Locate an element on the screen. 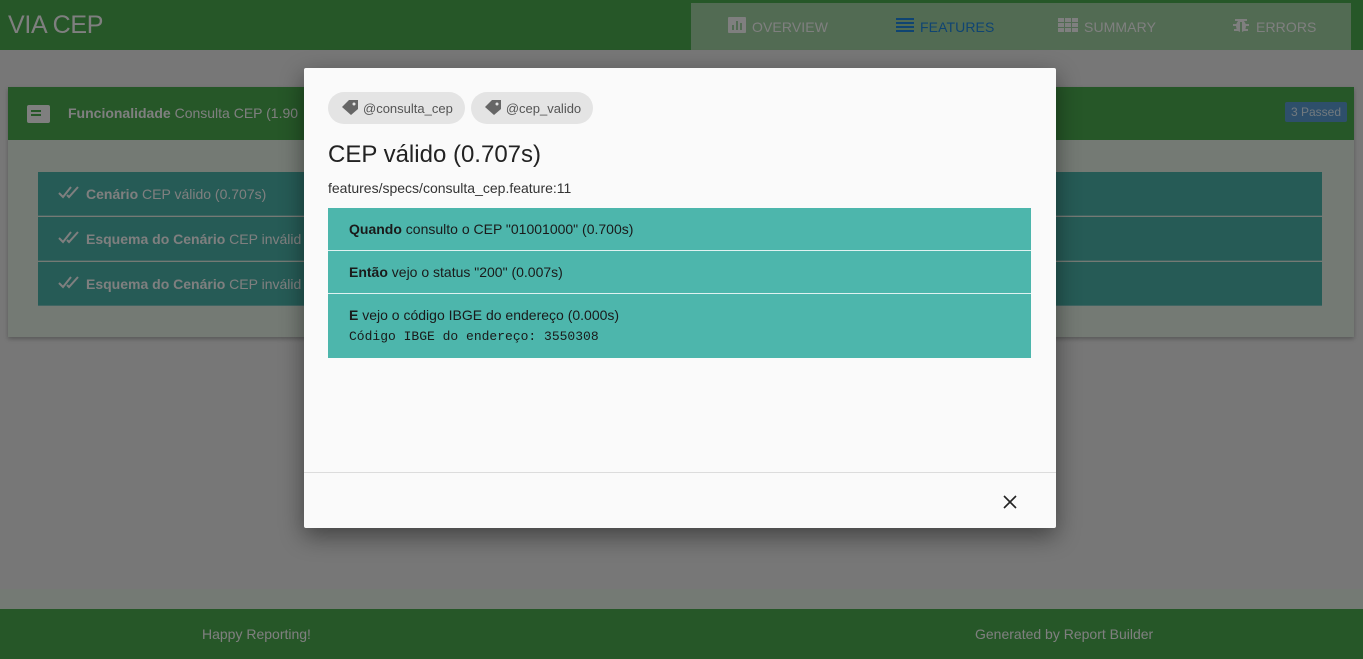 The image size is (1363, 659). close-icon is located at coordinates (1010, 506).